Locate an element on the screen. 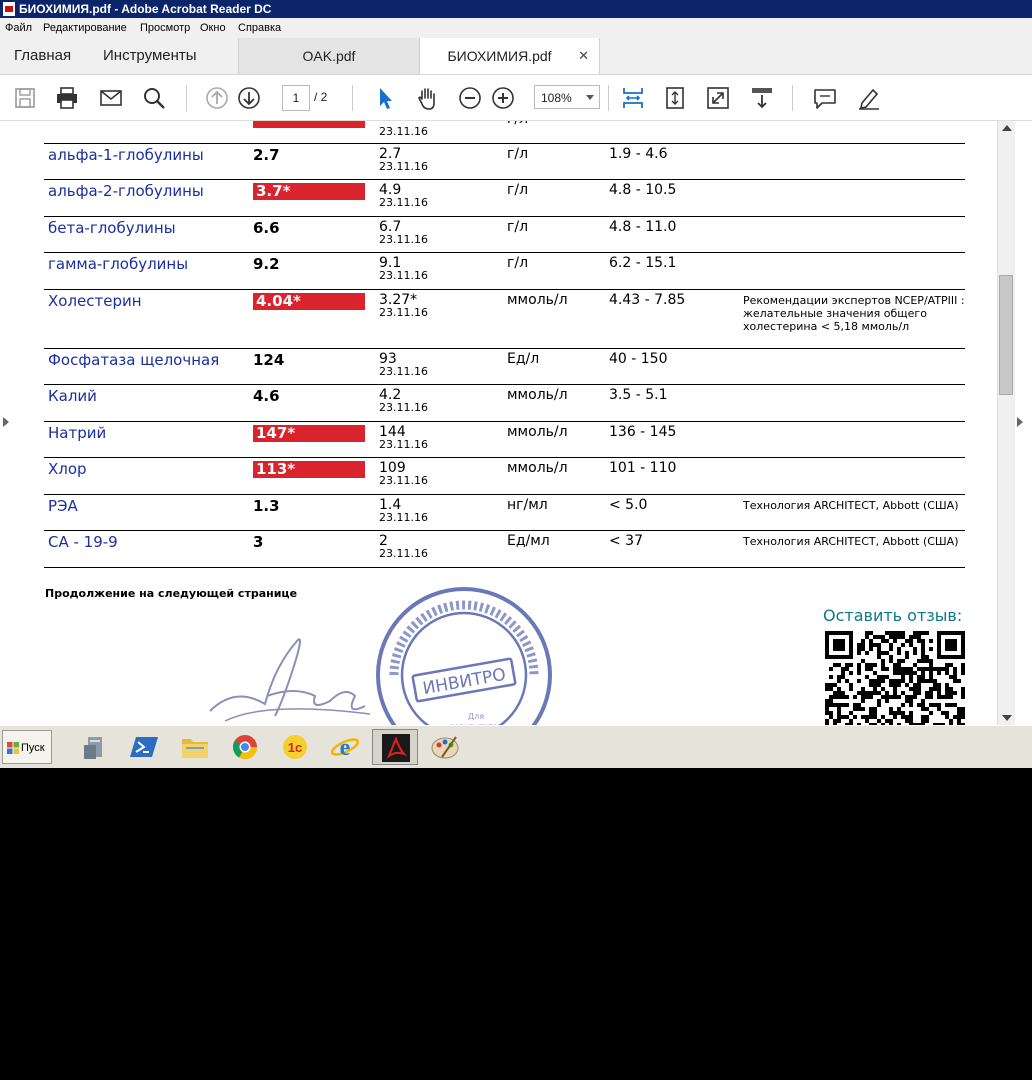  taskbar-paint is located at coordinates (445, 747).